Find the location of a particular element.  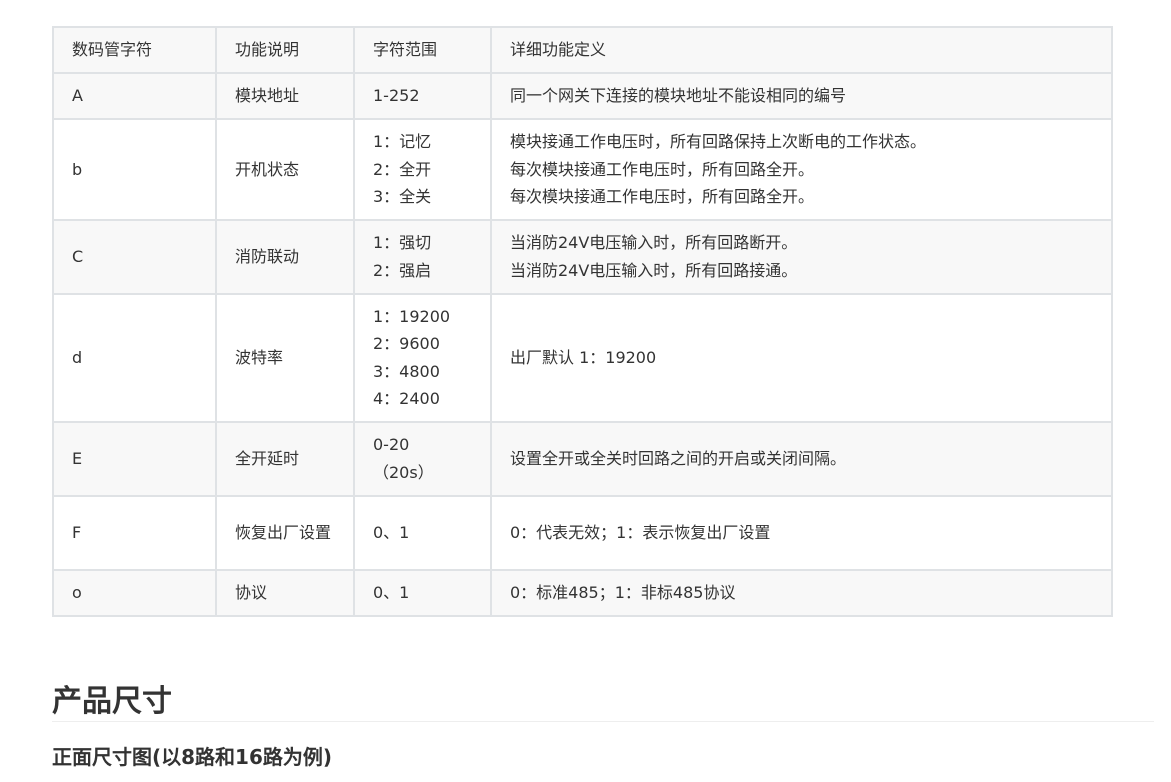

detail-line: 0：标准485；1：非标485协议 is located at coordinates (623, 592).